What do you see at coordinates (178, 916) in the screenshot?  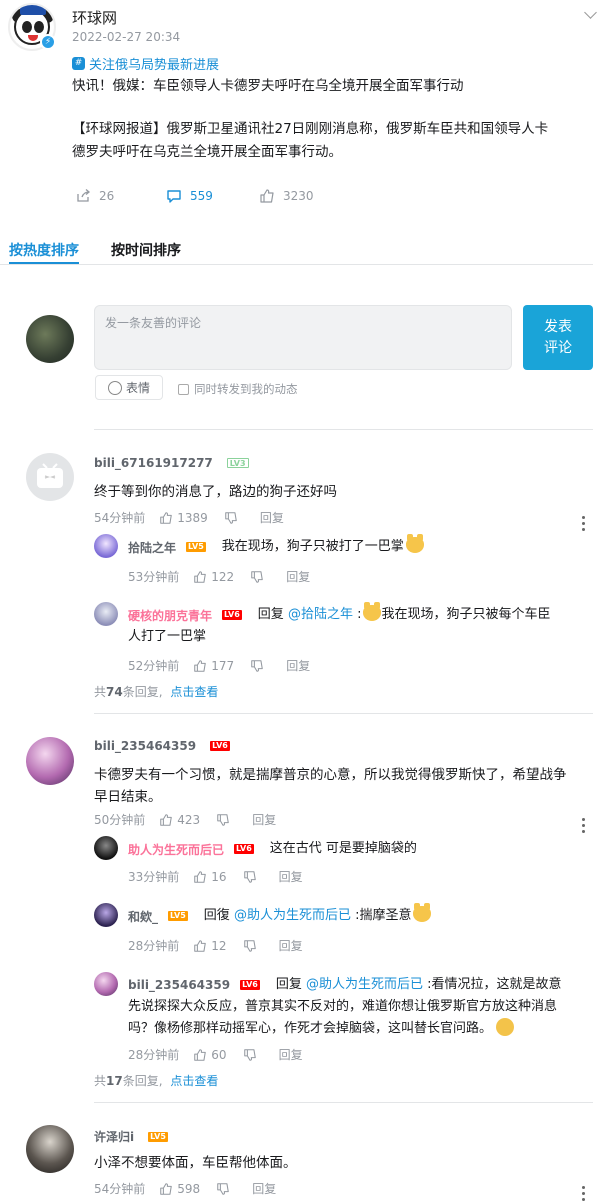 I see `level-badge: LV5` at bounding box center [178, 916].